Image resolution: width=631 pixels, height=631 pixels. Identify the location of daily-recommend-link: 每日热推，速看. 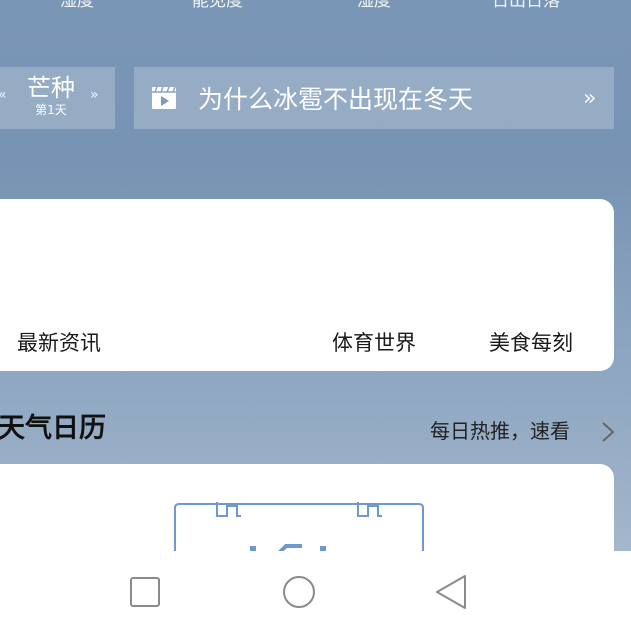
(500, 431).